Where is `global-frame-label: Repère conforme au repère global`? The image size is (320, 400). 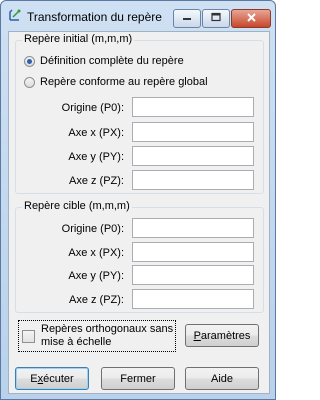
global-frame-label: Repère conforme au repère global is located at coordinates (124, 82).